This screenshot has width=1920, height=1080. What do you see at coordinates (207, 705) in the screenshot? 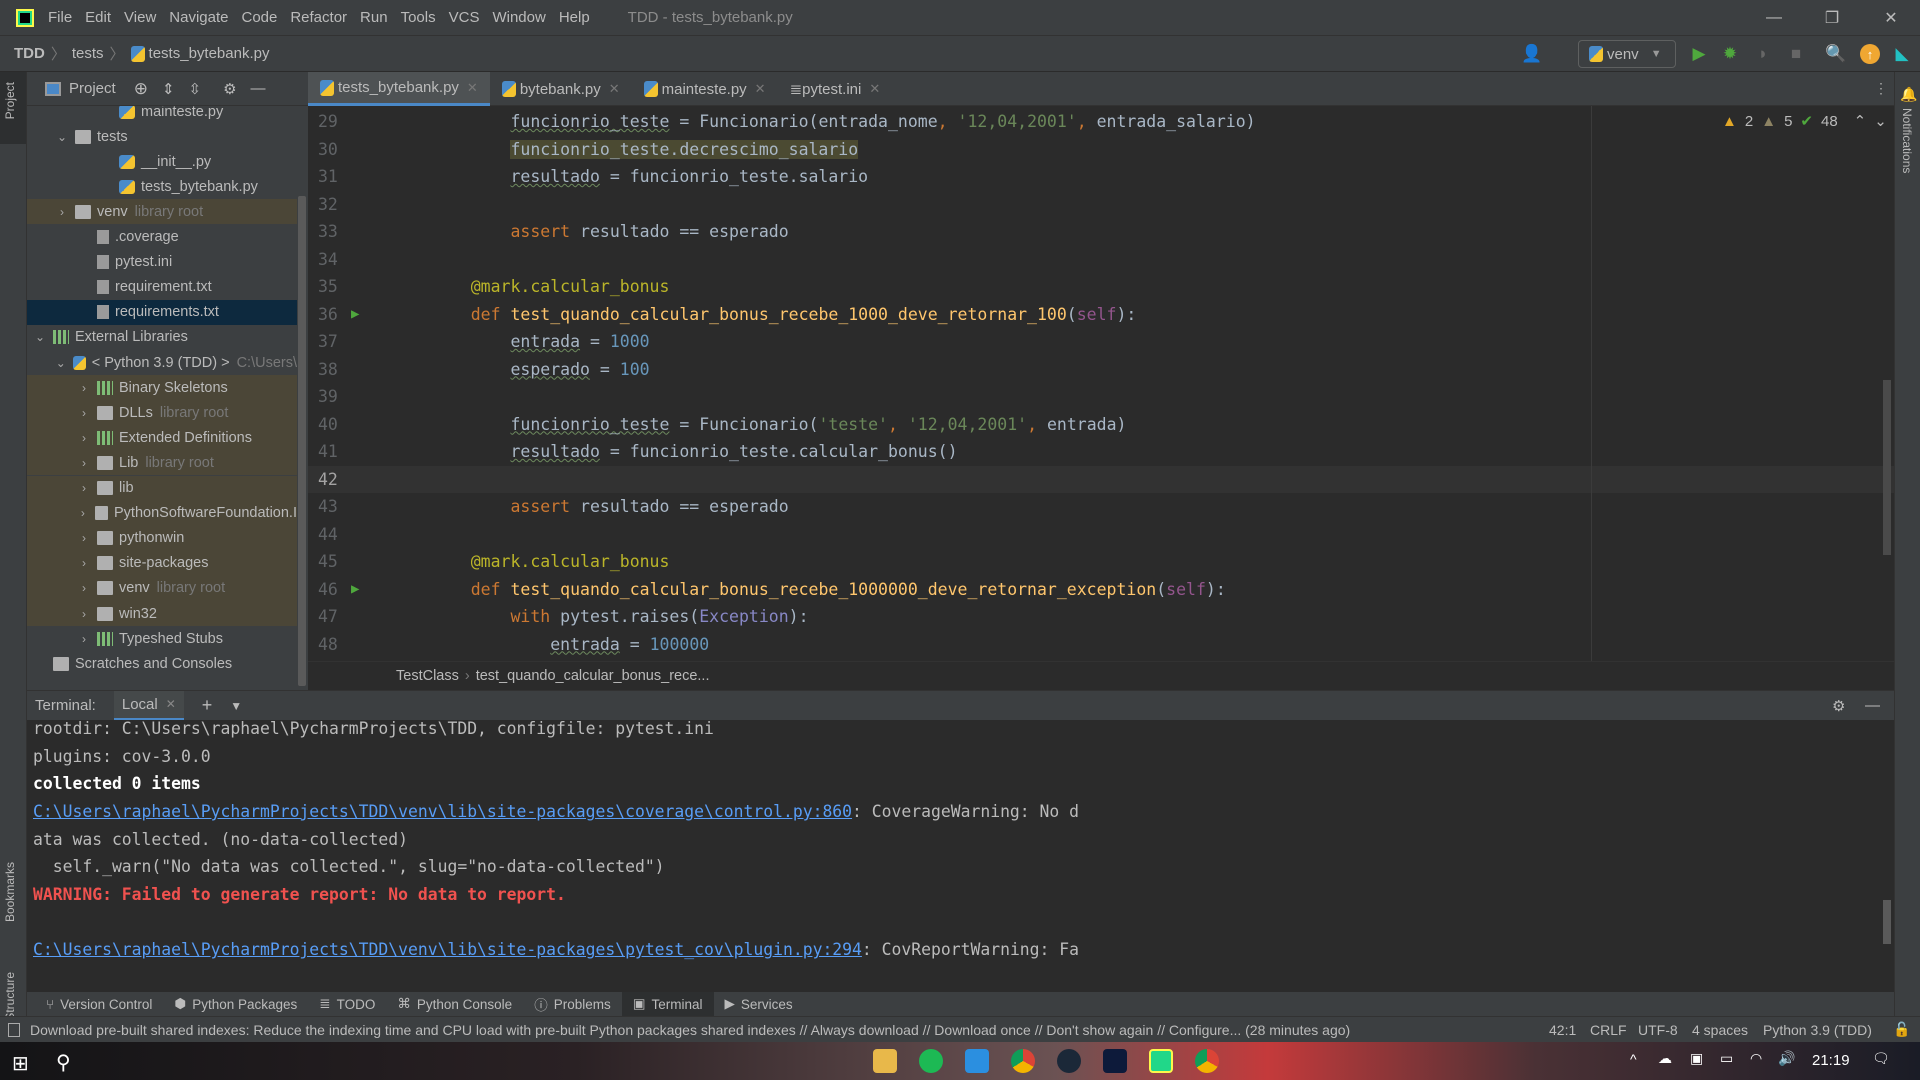
I see `new-terminal-icon: +` at bounding box center [207, 705].